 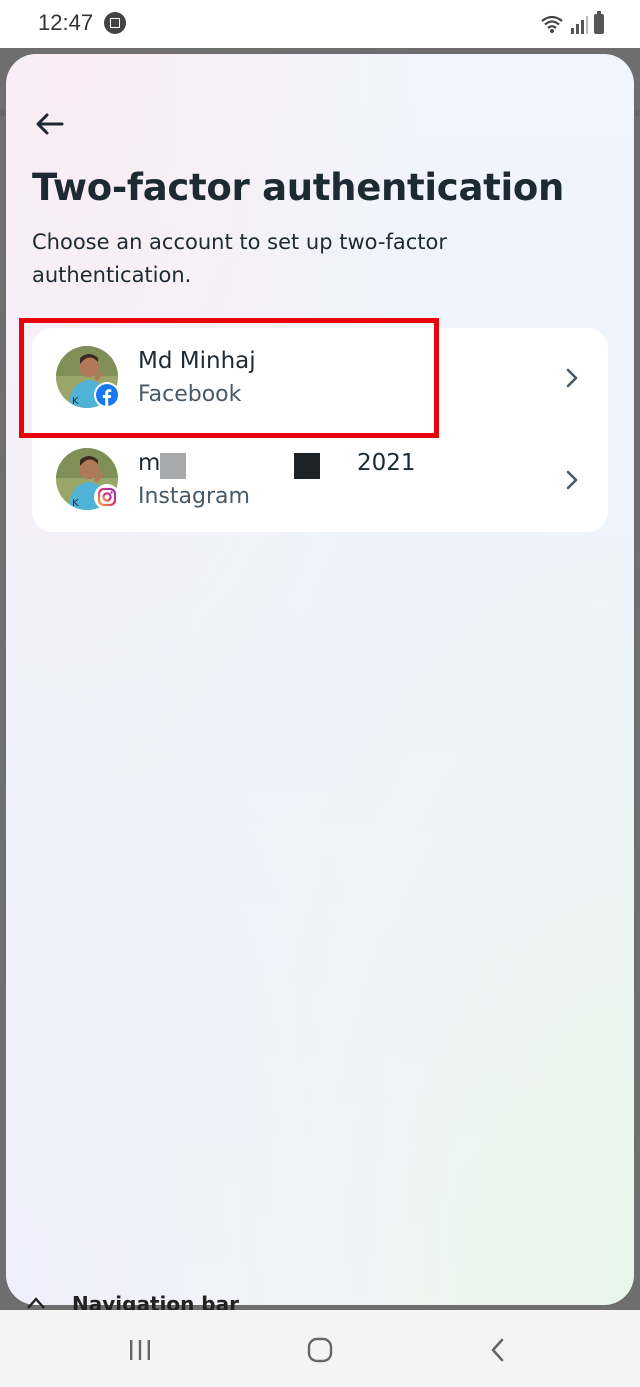 I want to click on facebook-badge, so click(x=107, y=395).